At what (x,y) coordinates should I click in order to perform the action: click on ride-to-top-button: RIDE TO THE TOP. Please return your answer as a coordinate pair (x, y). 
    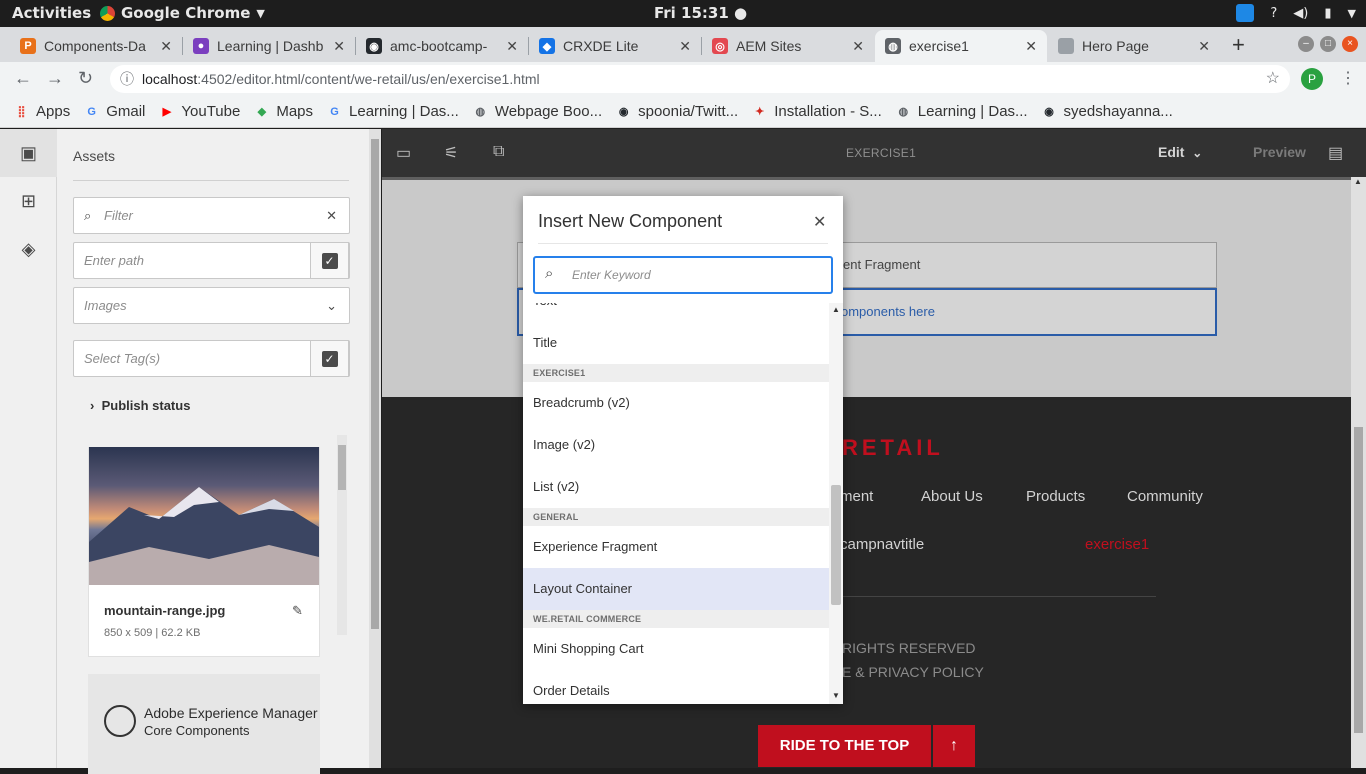
    Looking at the image, I should click on (844, 746).